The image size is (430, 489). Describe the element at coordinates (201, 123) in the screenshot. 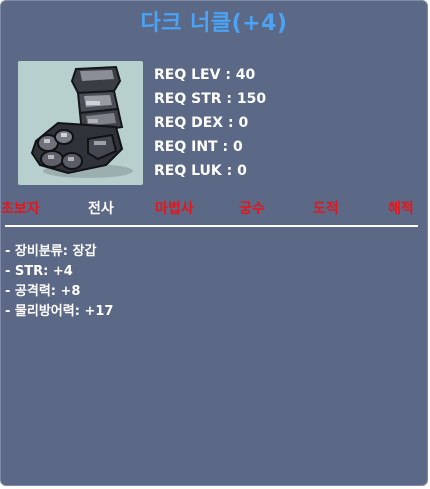

I see `req-dex: REQ DEX : 0` at that location.